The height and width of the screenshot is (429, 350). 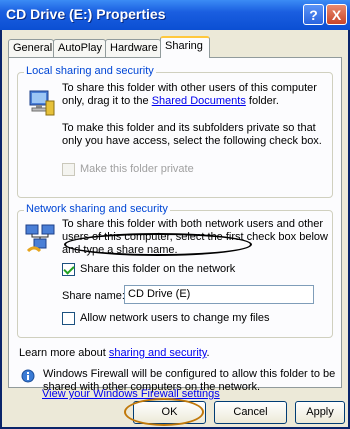 I want to click on make-private-checkbox, so click(x=68, y=169).